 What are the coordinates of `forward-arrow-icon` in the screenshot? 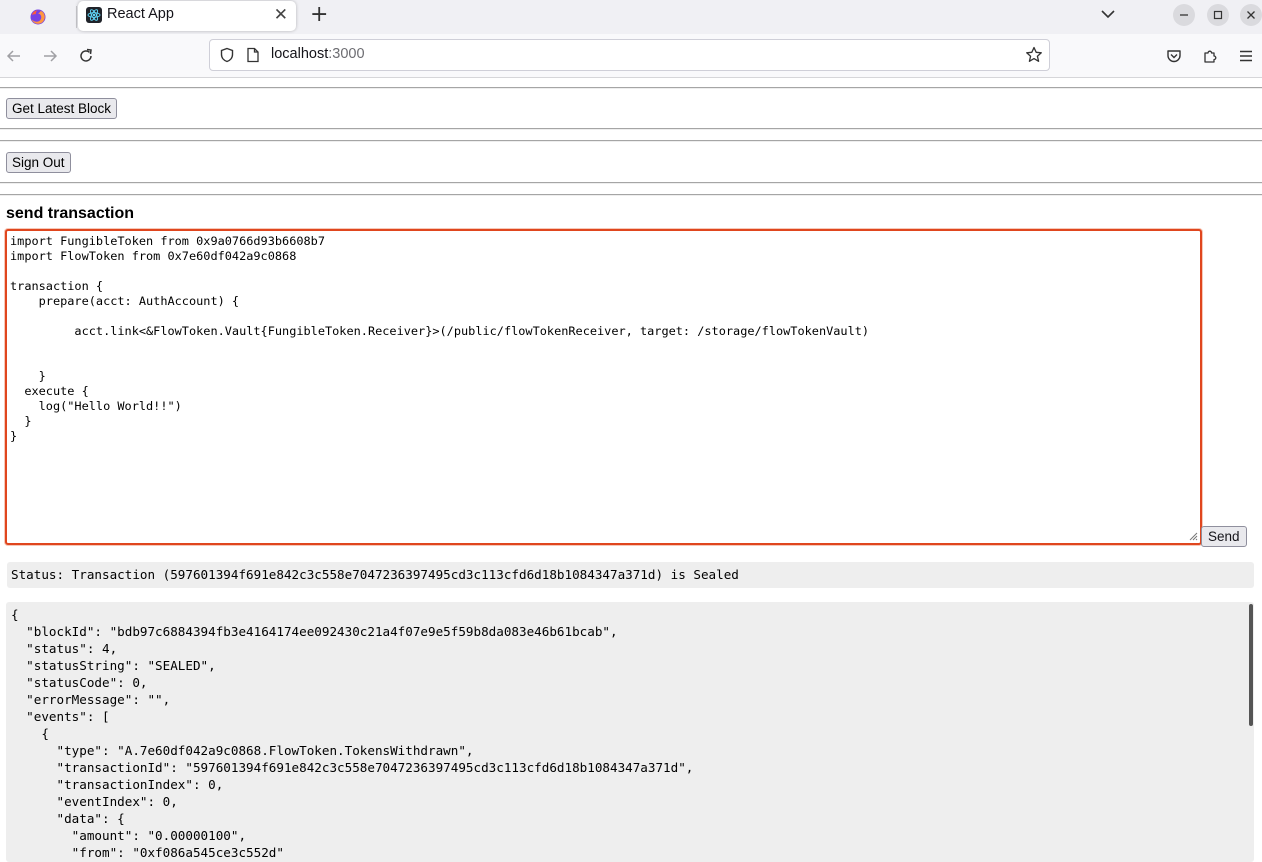 It's located at (51, 56).